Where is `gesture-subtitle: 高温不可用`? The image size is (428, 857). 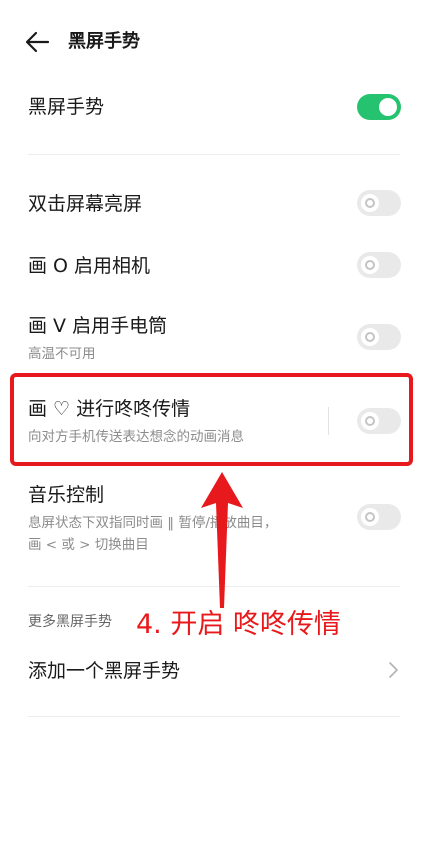 gesture-subtitle: 高温不可用 is located at coordinates (62, 354).